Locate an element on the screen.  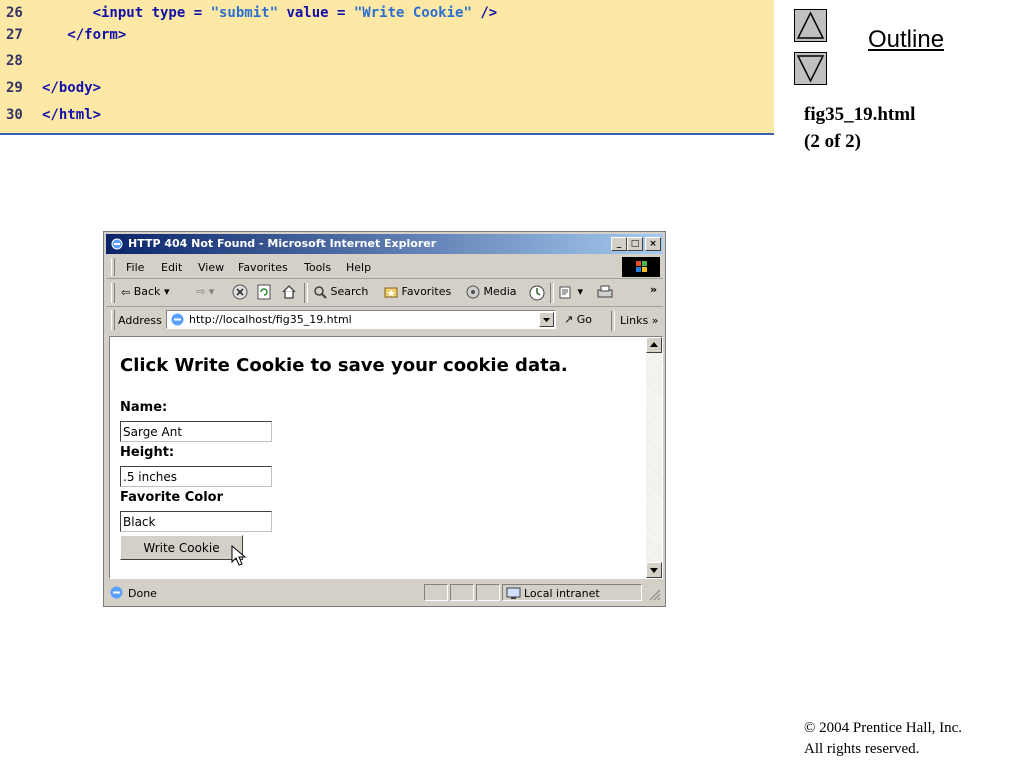
triangle-up-icon is located at coordinates (810, 25).